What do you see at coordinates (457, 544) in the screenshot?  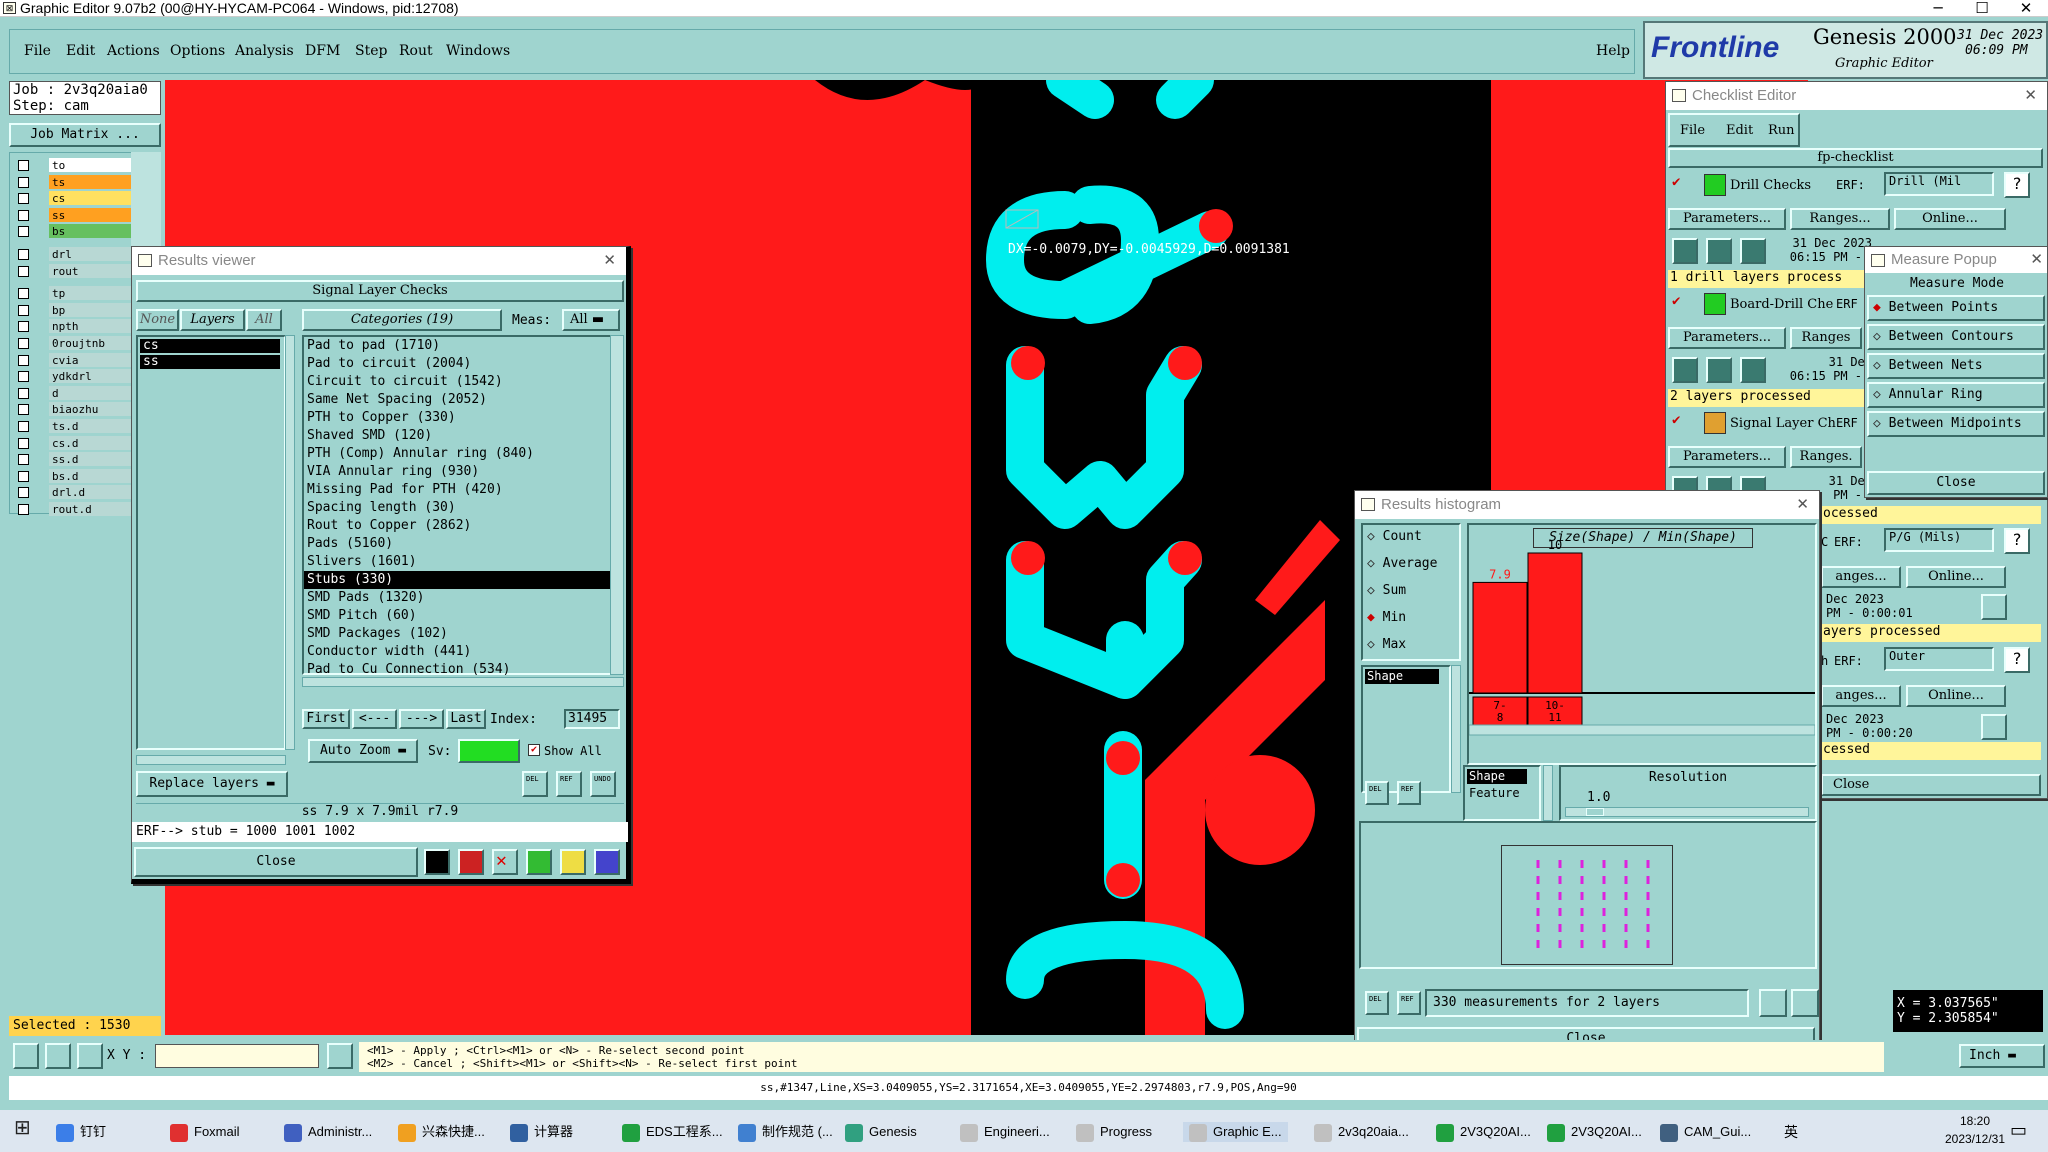 I see `category-item: Pads (5160)` at bounding box center [457, 544].